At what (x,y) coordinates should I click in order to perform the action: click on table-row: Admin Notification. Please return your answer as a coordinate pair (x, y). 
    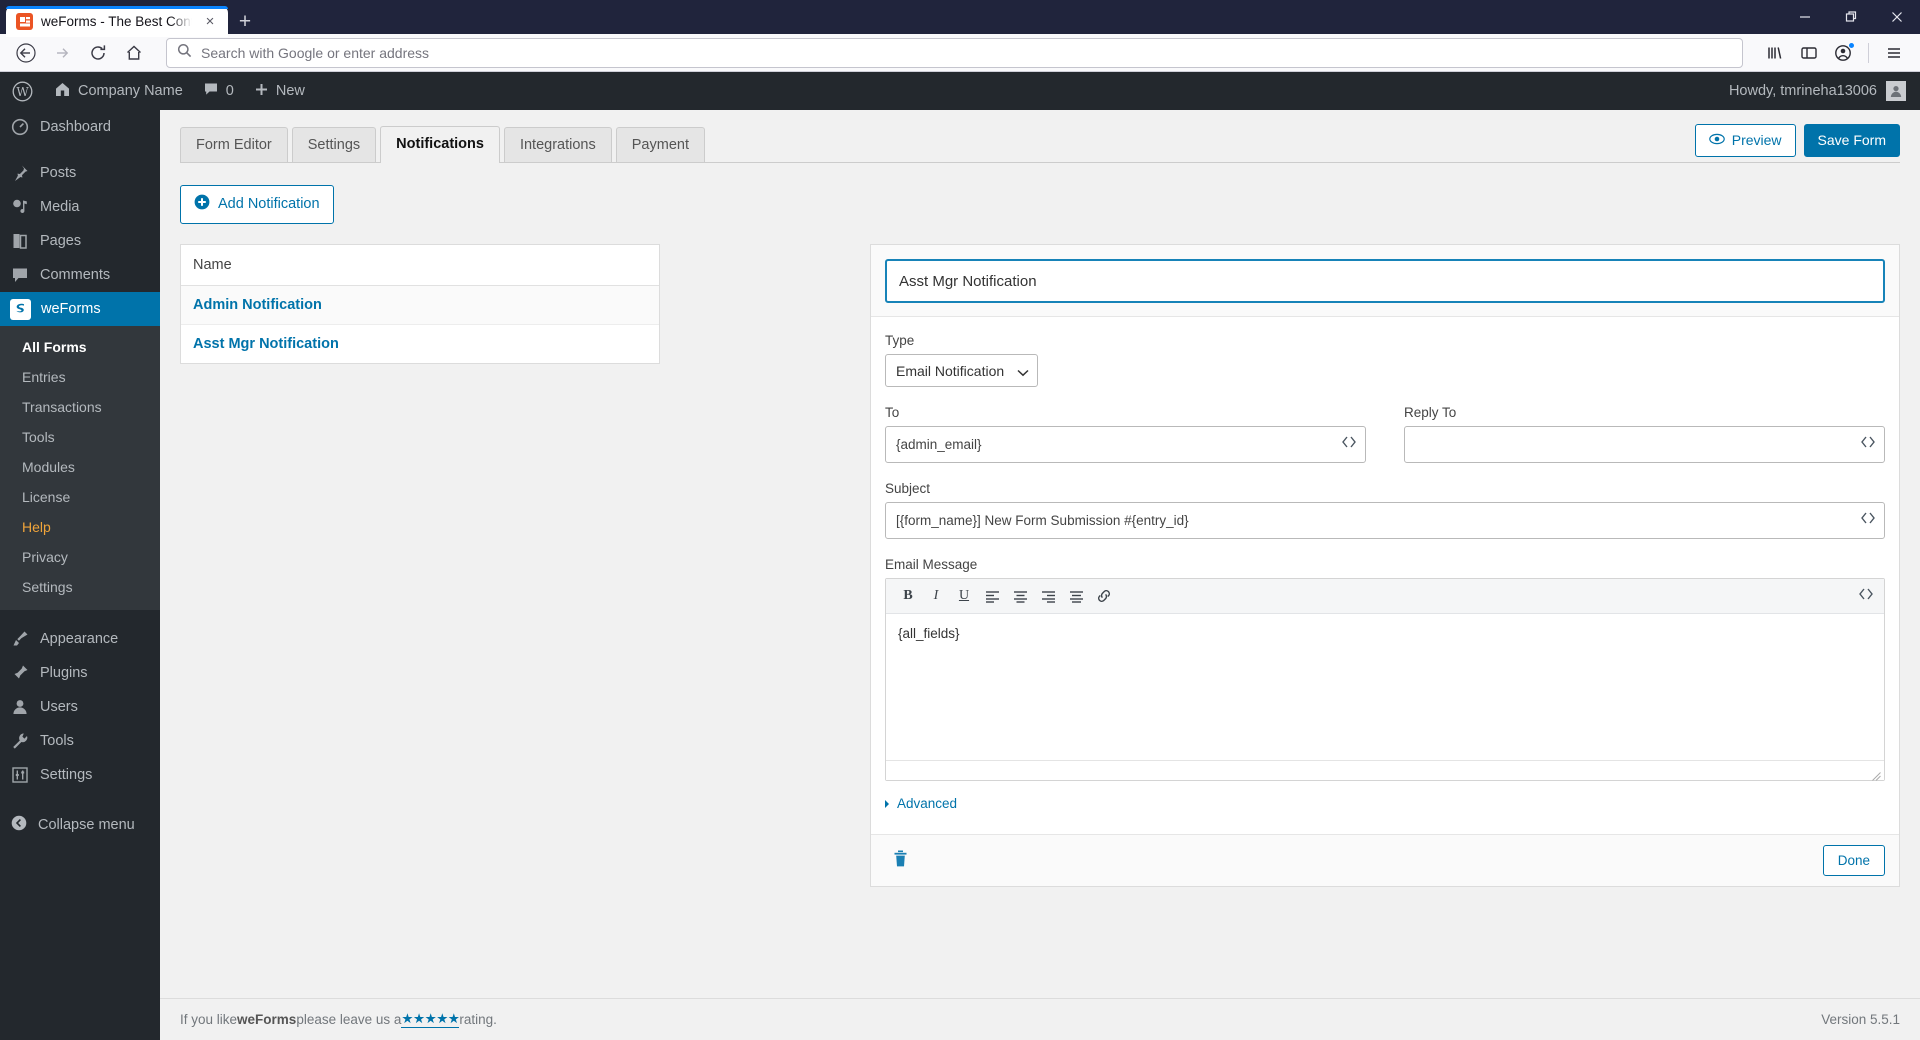
    Looking at the image, I should click on (420, 305).